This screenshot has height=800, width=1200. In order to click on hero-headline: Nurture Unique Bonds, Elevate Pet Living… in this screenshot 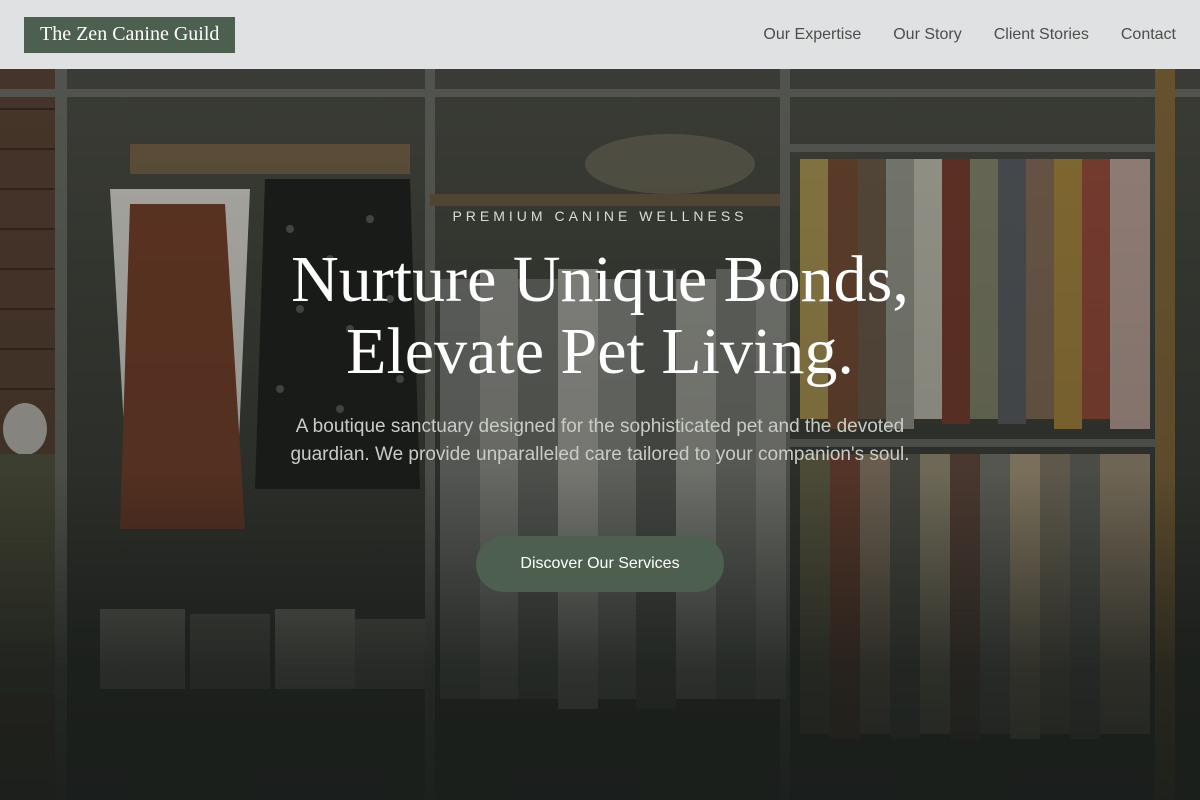, I will do `click(600, 316)`.